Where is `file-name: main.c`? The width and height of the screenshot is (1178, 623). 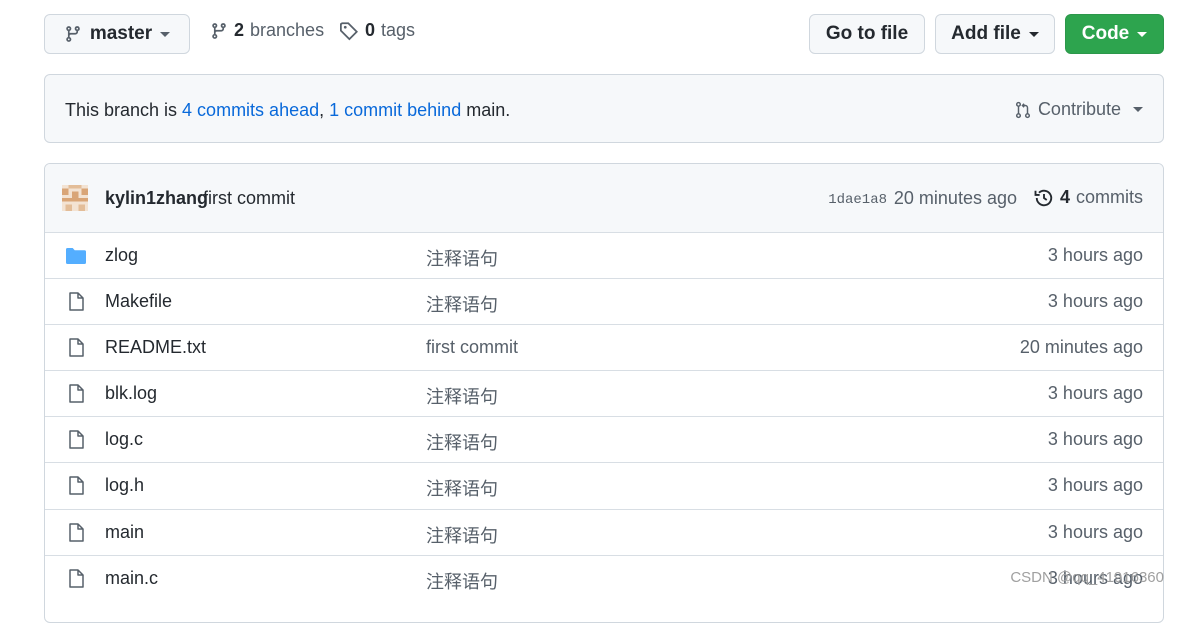
file-name: main.c is located at coordinates (131, 578).